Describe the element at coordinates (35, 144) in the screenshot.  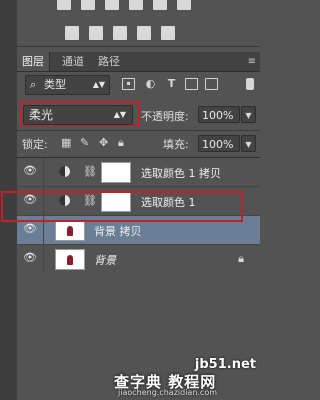
I see `lock-label: 锁定:` at that location.